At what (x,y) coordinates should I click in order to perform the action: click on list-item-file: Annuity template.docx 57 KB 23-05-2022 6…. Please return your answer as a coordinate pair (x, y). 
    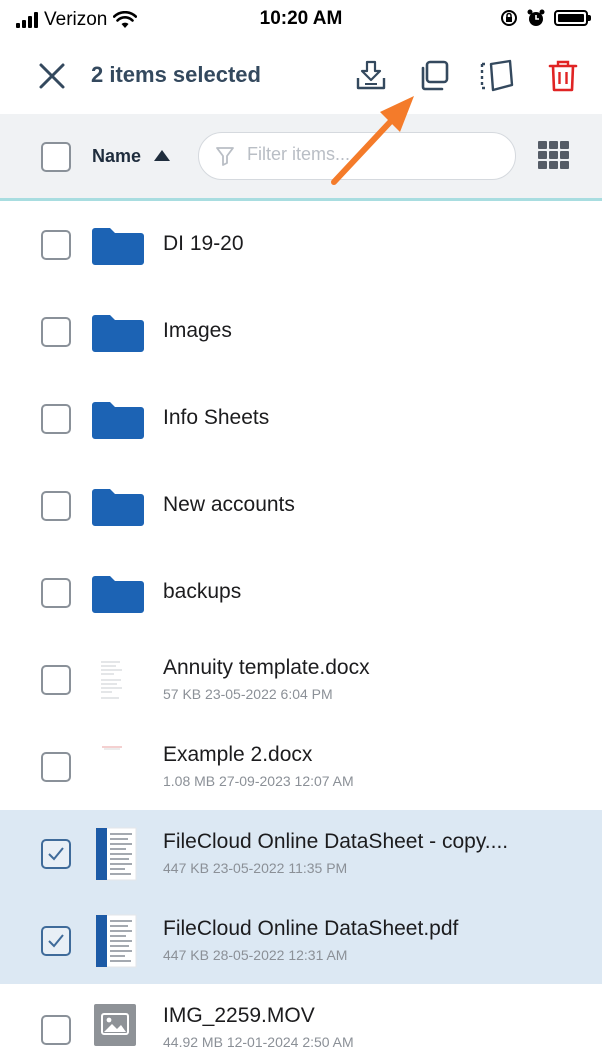
    Looking at the image, I should click on (301, 680).